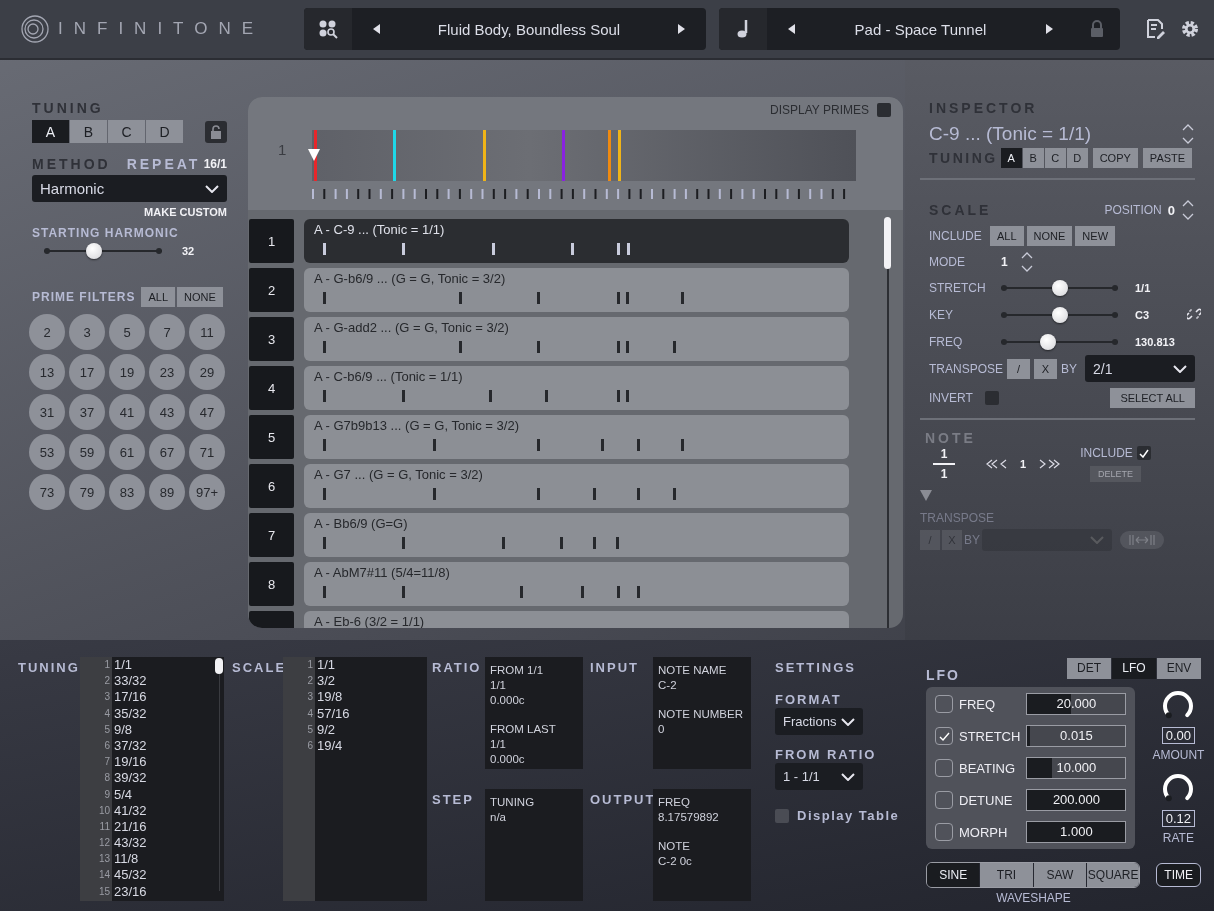 This screenshot has height=911, width=1214. What do you see at coordinates (333, 729) in the screenshot?
I see `ratio-value: 9/2` at bounding box center [333, 729].